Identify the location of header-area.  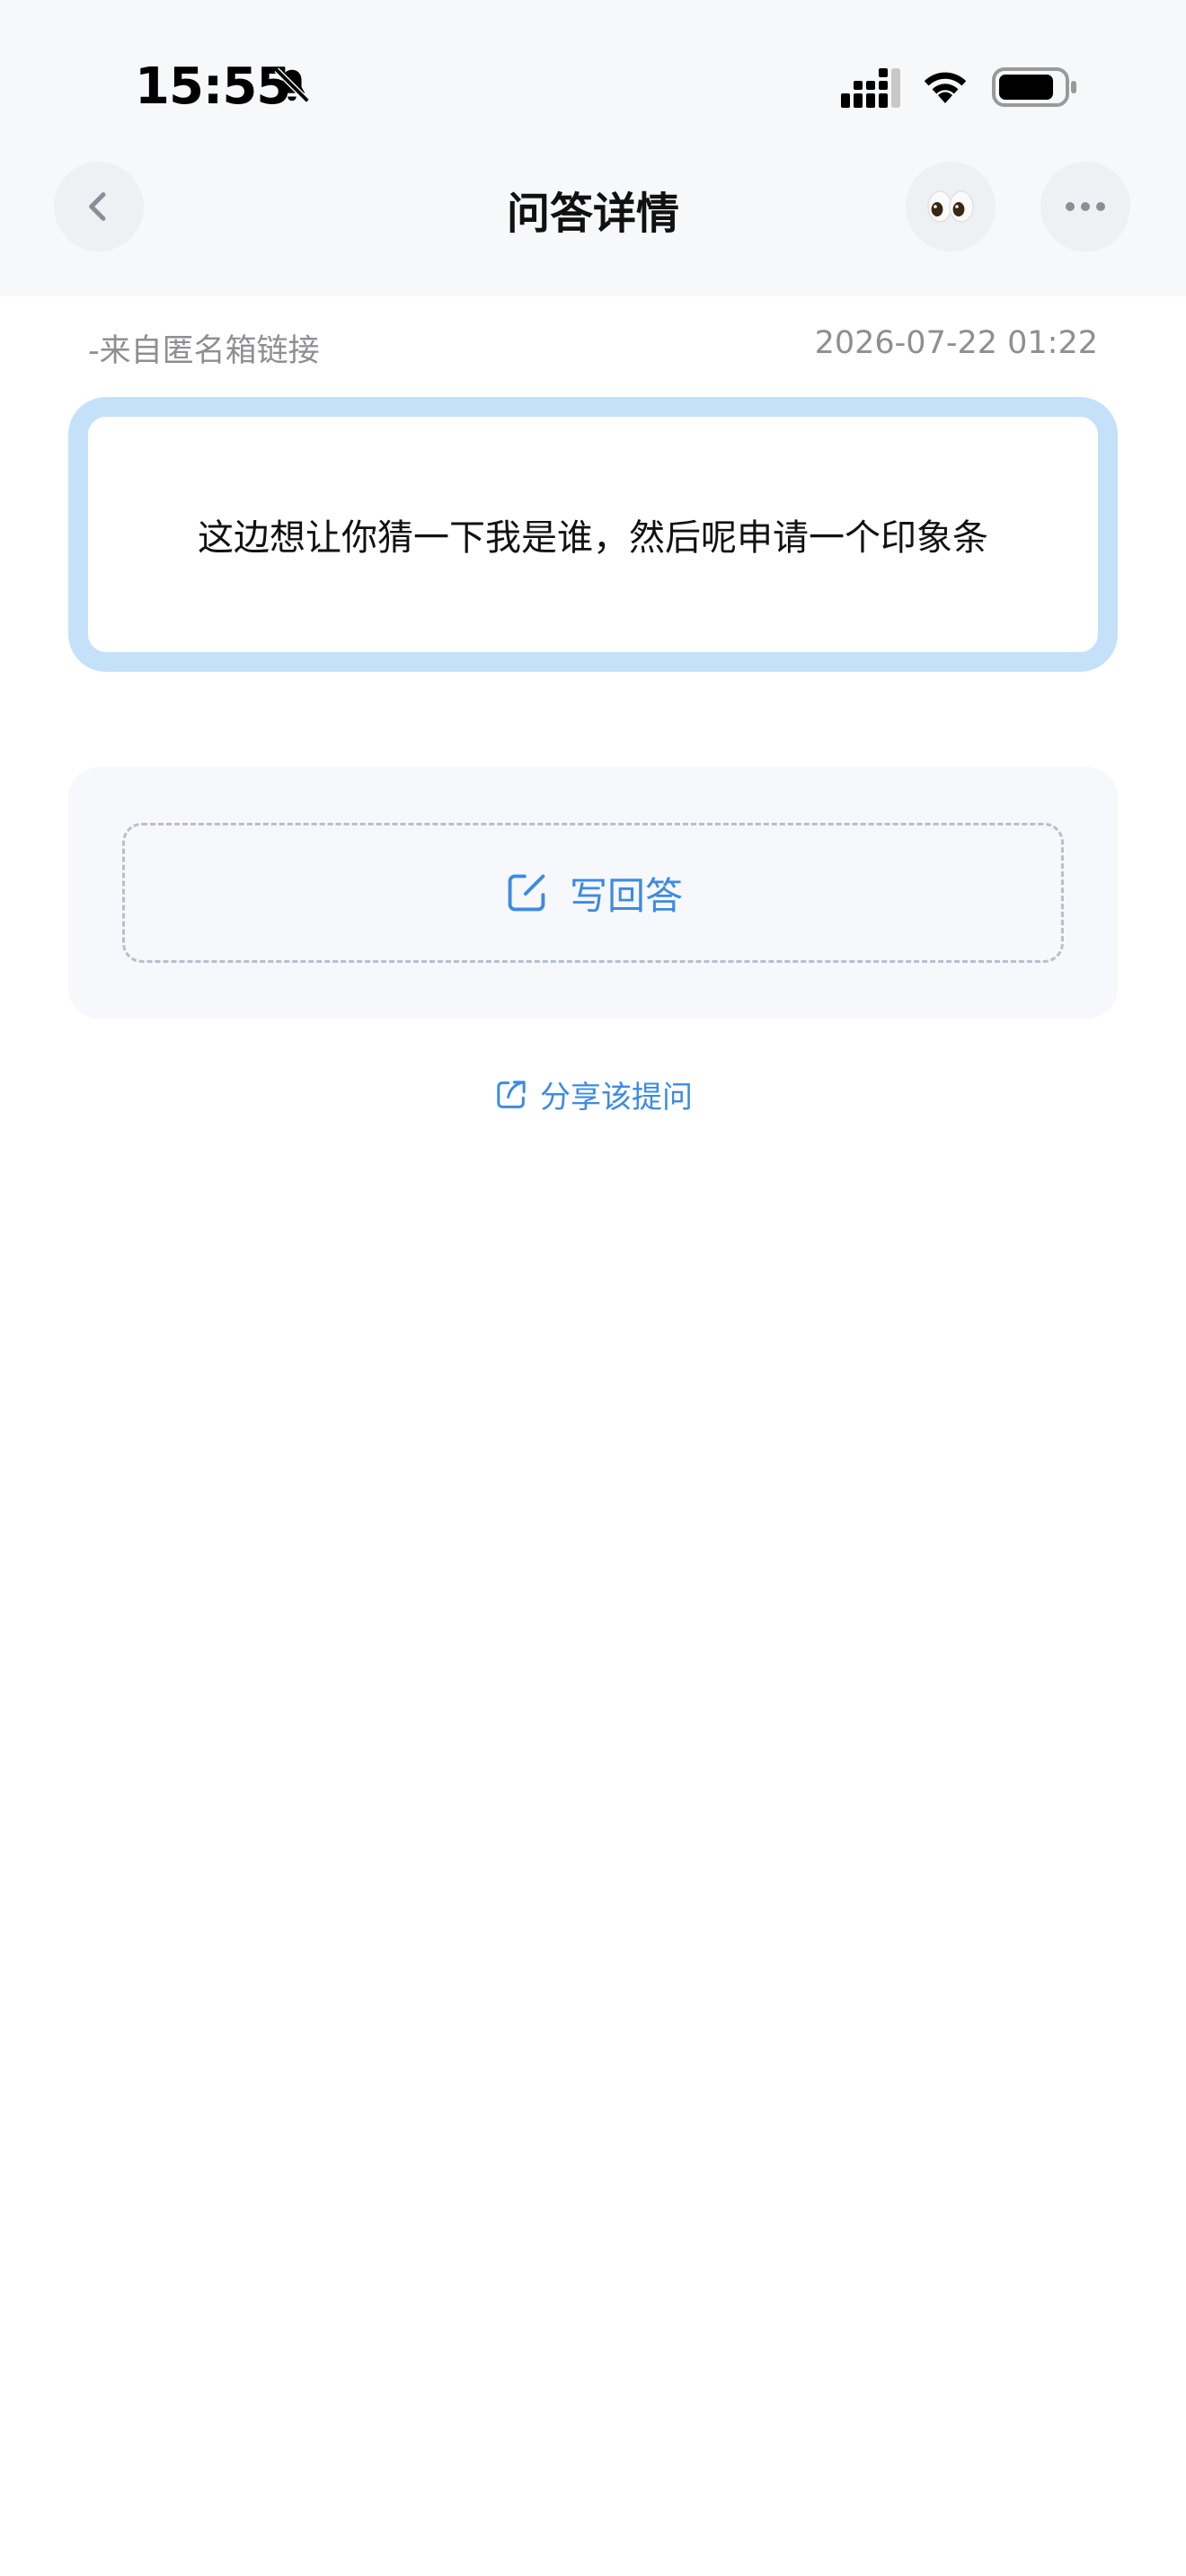
(593, 148).